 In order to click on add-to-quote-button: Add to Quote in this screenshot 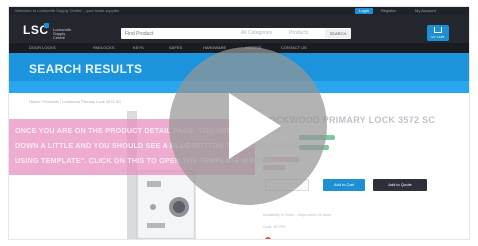, I will do `click(400, 185)`.